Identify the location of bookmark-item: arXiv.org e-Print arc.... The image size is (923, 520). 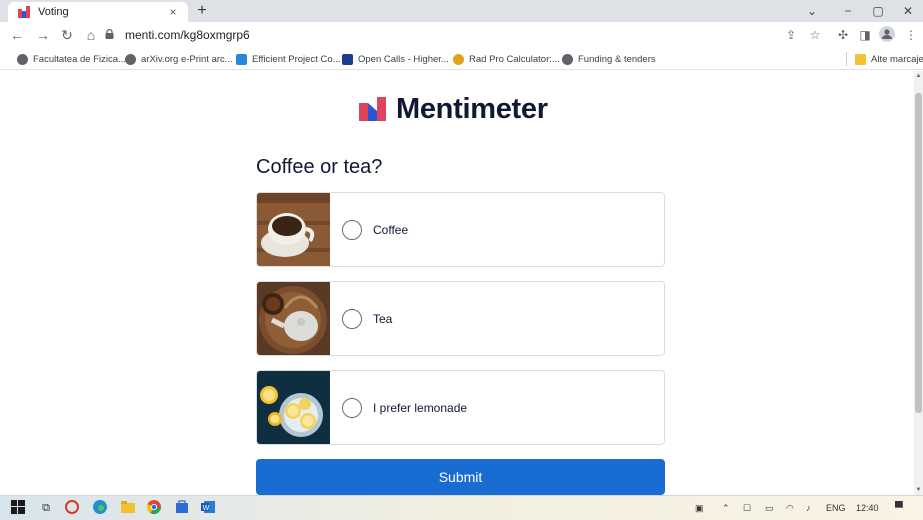
(179, 59).